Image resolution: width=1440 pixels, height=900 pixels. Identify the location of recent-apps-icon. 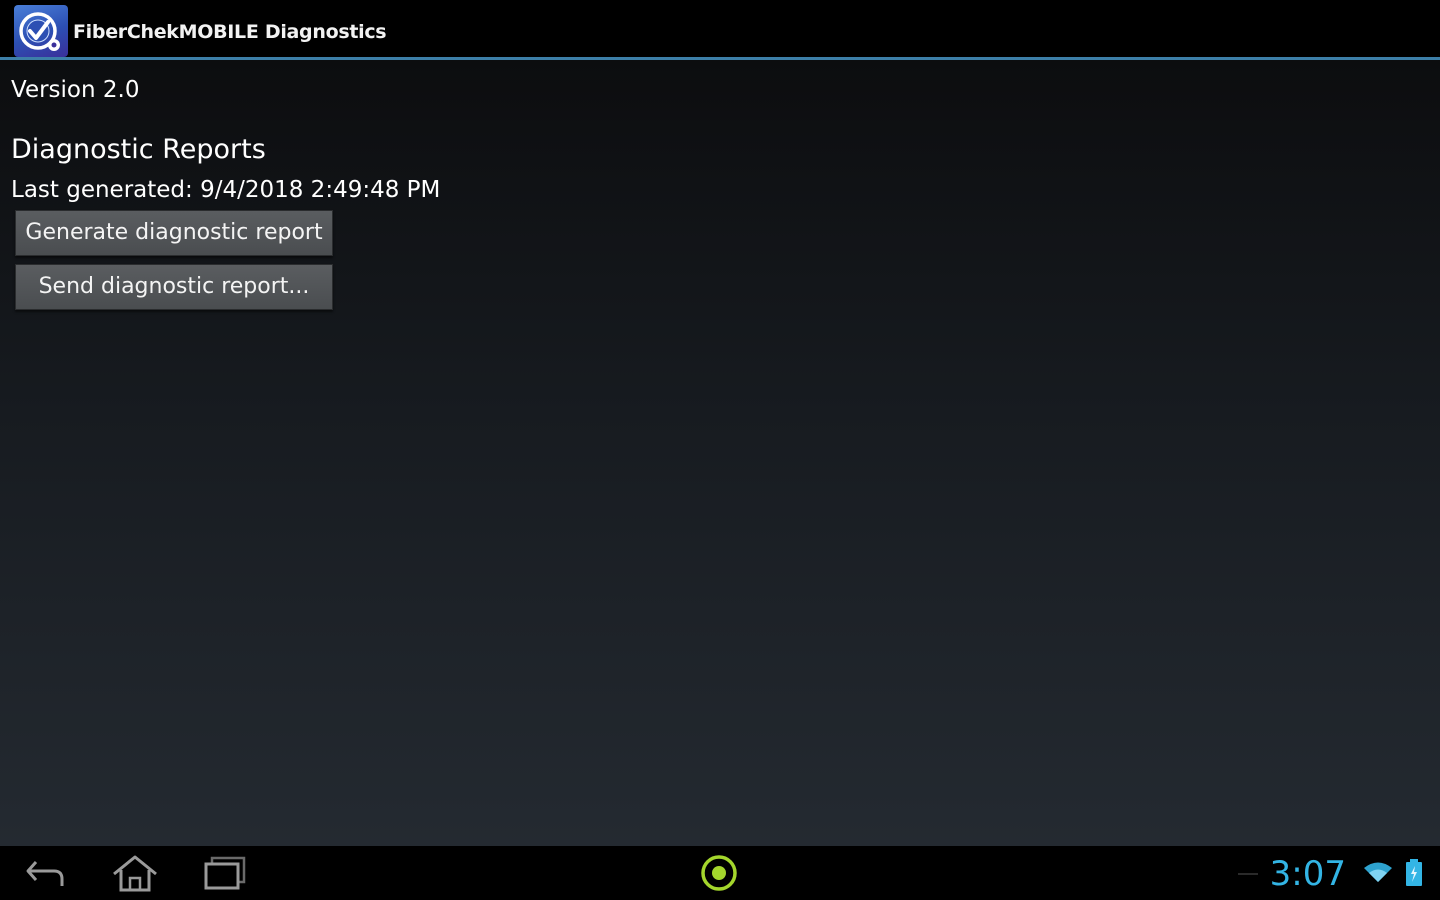
(225, 875).